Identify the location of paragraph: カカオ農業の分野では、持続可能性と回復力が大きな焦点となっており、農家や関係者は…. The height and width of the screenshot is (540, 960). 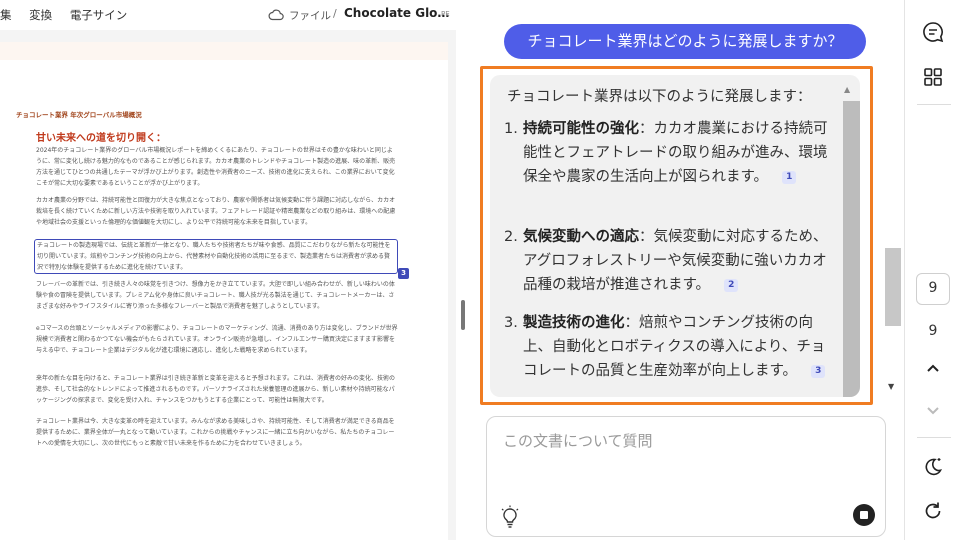
(216, 211).